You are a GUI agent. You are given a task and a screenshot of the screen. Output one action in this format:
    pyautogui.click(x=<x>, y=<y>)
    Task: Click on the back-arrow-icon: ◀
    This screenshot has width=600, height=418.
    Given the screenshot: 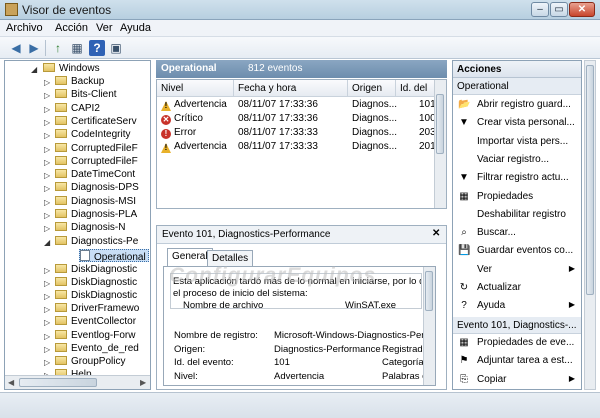 What is the action you would take?
    pyautogui.click(x=16, y=48)
    